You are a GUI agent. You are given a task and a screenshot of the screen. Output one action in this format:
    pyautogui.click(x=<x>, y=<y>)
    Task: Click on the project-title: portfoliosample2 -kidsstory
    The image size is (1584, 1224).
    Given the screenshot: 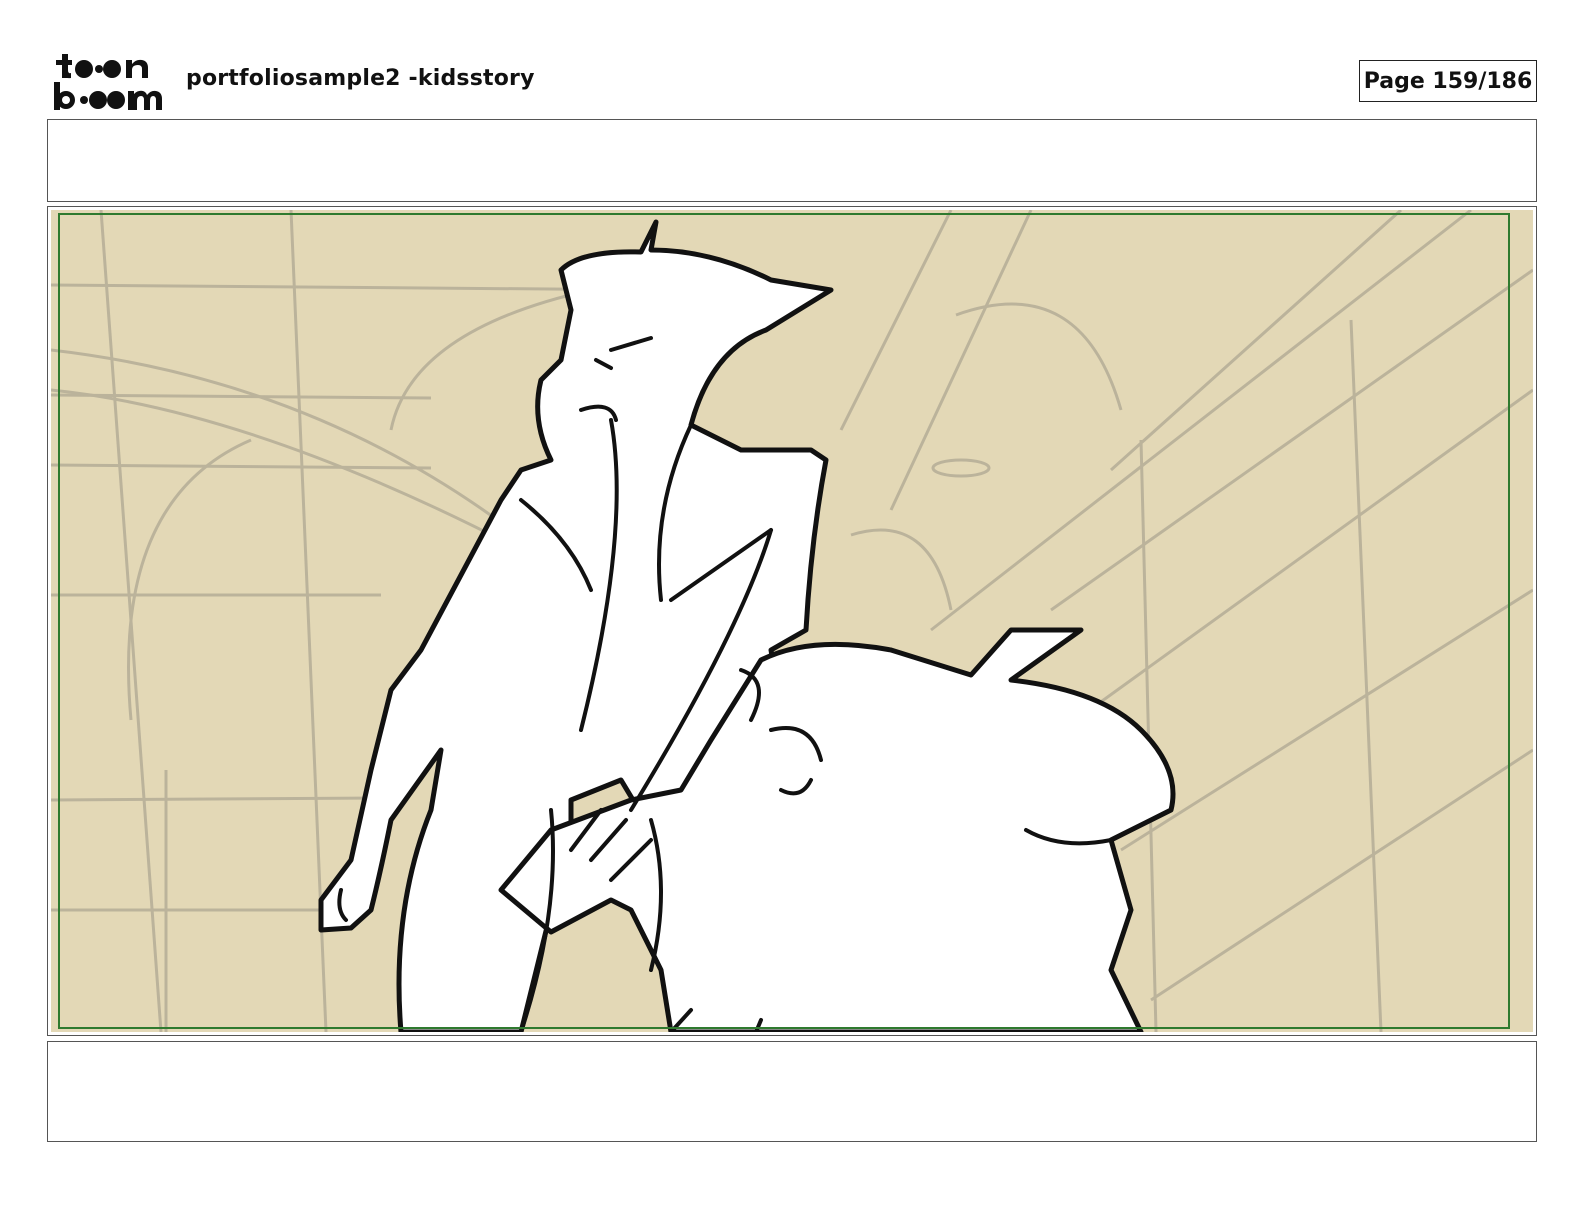 What is the action you would take?
    pyautogui.click(x=360, y=78)
    